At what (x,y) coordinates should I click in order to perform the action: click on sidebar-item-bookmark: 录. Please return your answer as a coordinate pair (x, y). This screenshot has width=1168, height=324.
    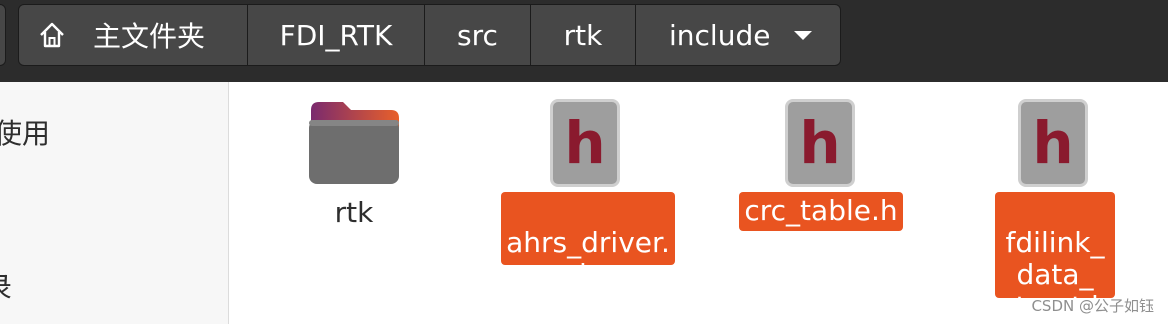
    Looking at the image, I should click on (6, 286).